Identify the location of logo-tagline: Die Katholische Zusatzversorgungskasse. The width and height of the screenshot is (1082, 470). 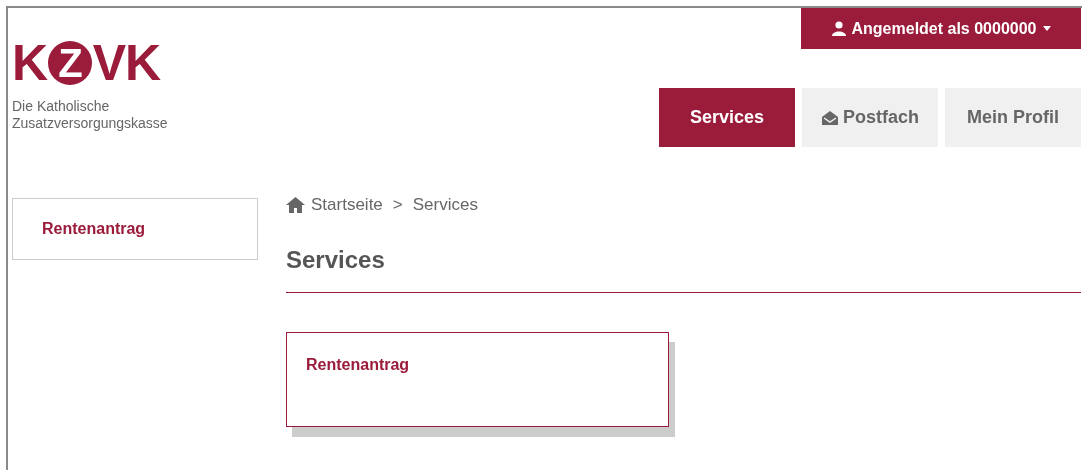
(90, 115).